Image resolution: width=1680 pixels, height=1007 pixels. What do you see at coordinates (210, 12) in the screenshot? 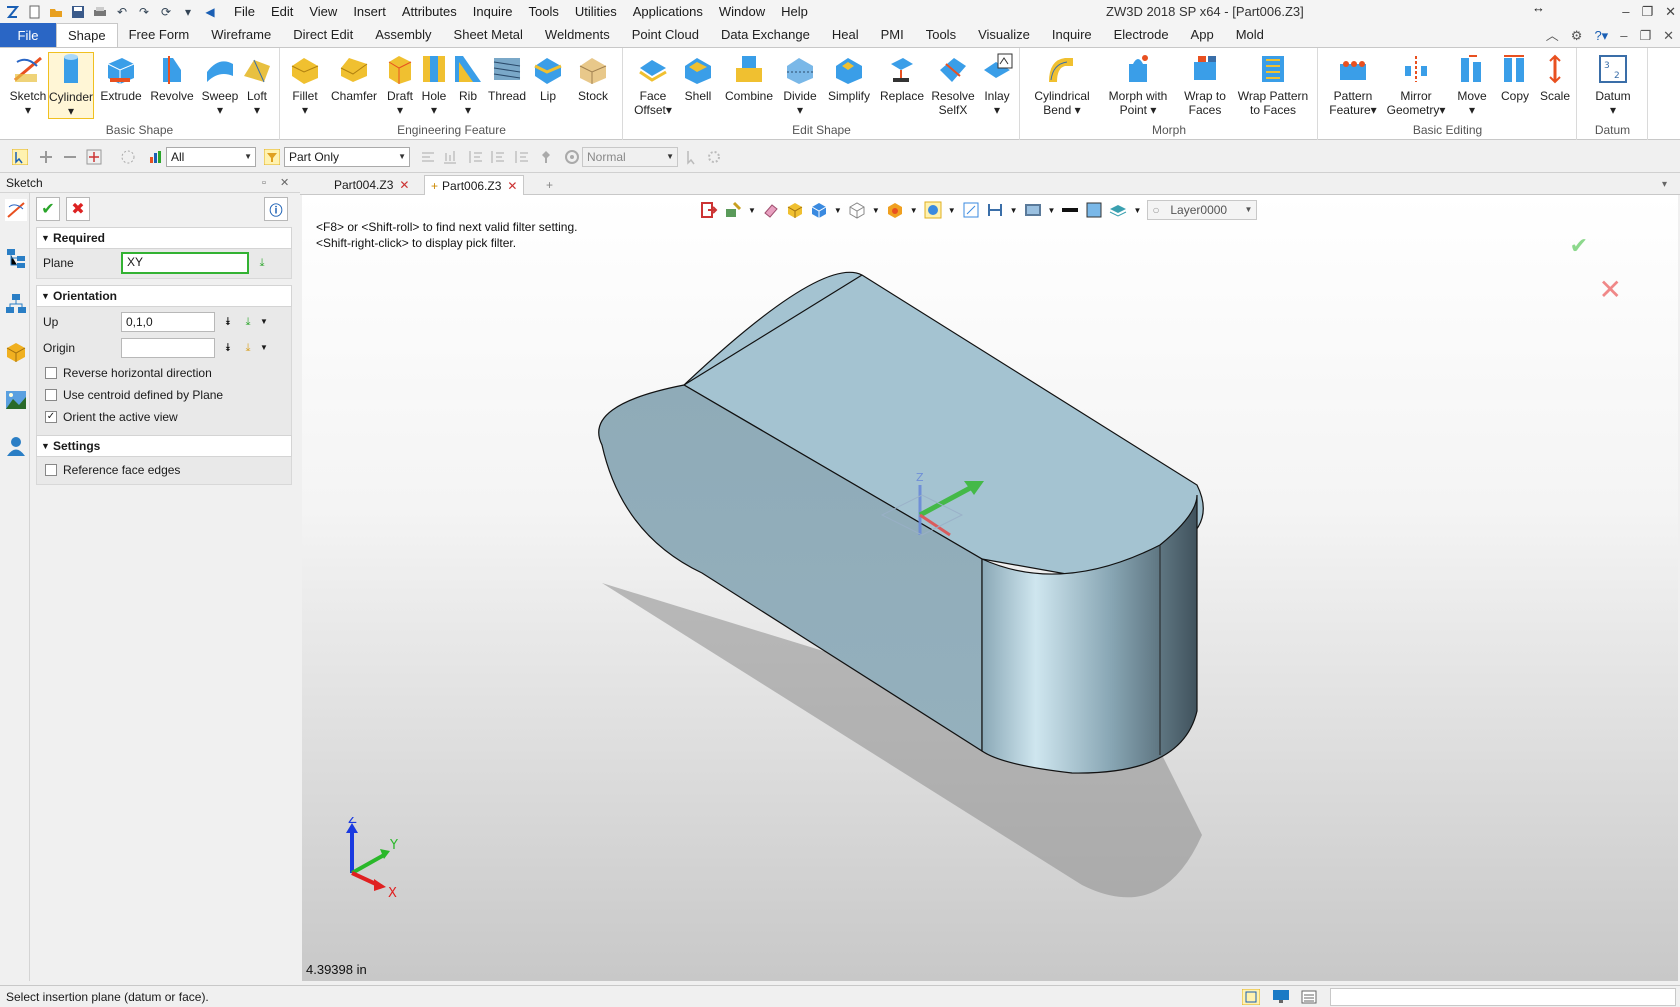
I see `back-arrow-icon: ◀` at bounding box center [210, 12].